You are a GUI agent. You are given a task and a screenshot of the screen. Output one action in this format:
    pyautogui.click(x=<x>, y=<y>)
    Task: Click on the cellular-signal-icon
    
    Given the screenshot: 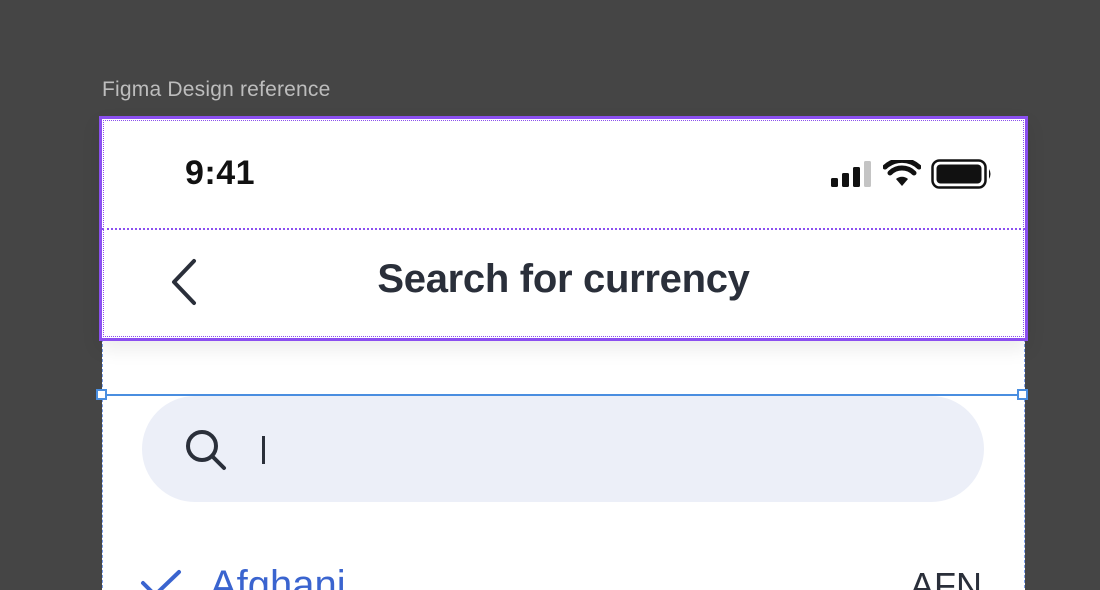 What is the action you would take?
    pyautogui.click(x=851, y=174)
    